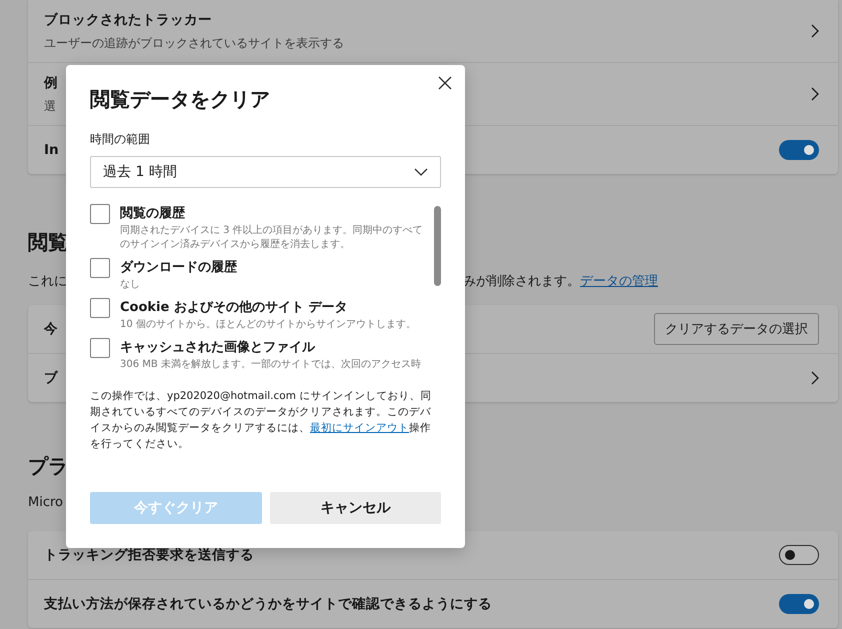  I want to click on setting-title: ブロックされたトラッカー, so click(128, 19).